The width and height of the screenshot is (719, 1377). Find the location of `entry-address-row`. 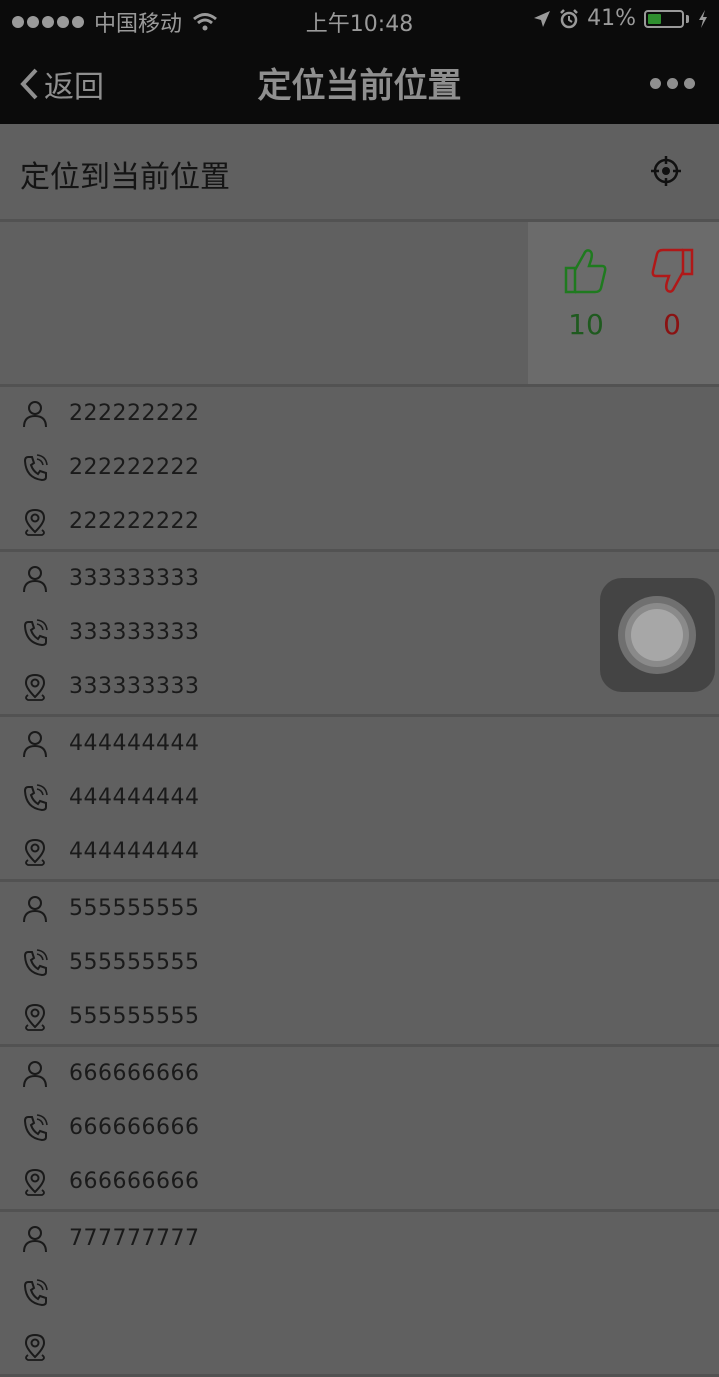

entry-address-row is located at coordinates (359, 1347).